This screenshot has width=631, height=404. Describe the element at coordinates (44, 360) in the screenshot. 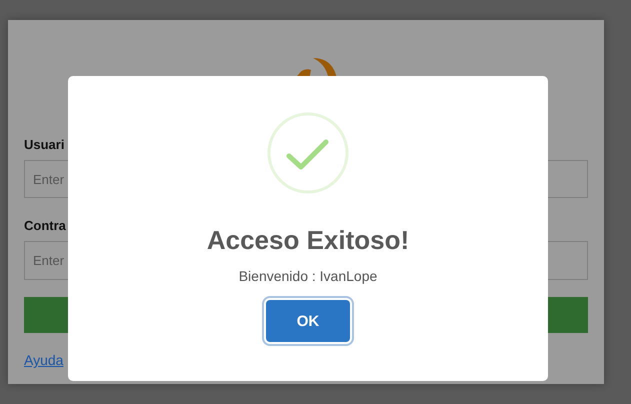

I see `help-link: Ayuda` at that location.